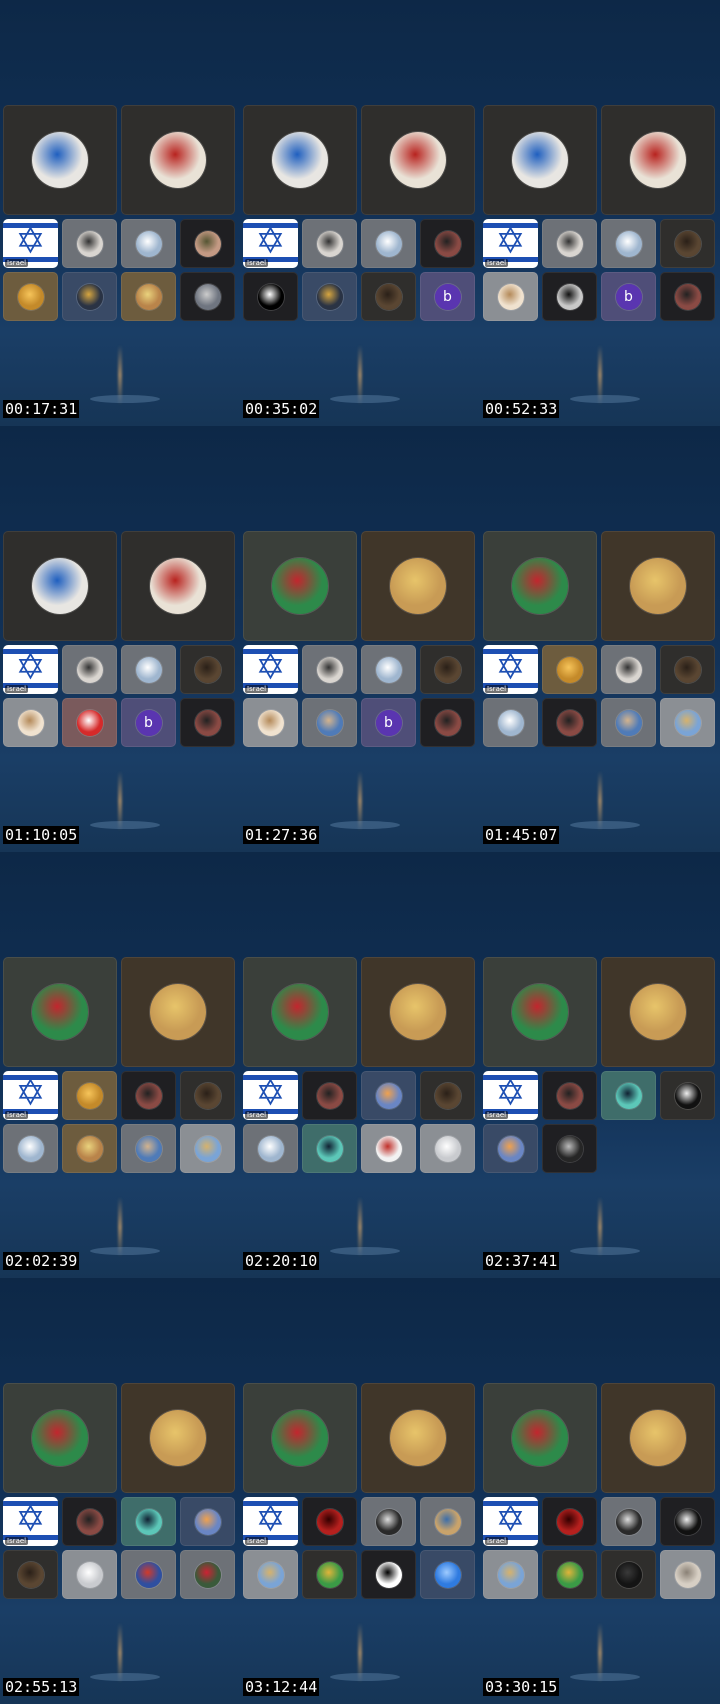  Describe the element at coordinates (447, 1148) in the screenshot. I see `default-user-participant-tile` at that location.